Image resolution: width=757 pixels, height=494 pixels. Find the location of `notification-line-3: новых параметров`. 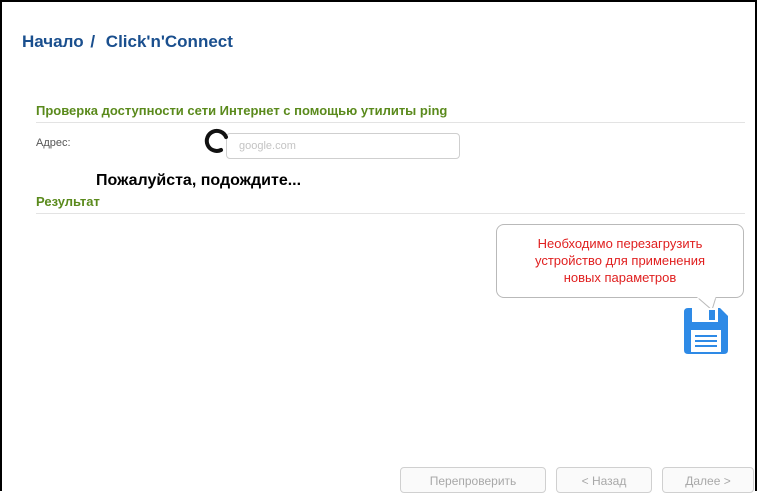

notification-line-3: новых параметров is located at coordinates (620, 277).